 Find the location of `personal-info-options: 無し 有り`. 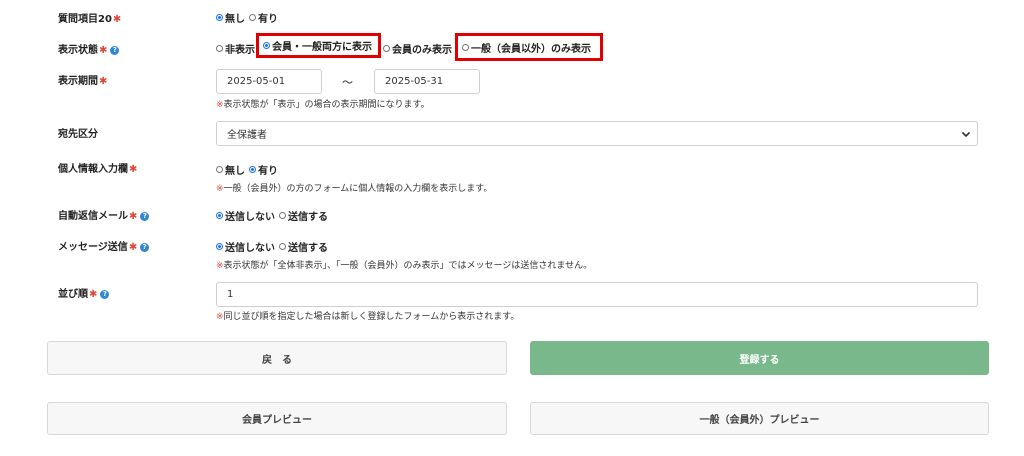

personal-info-options: 無し 有り is located at coordinates (247, 169).